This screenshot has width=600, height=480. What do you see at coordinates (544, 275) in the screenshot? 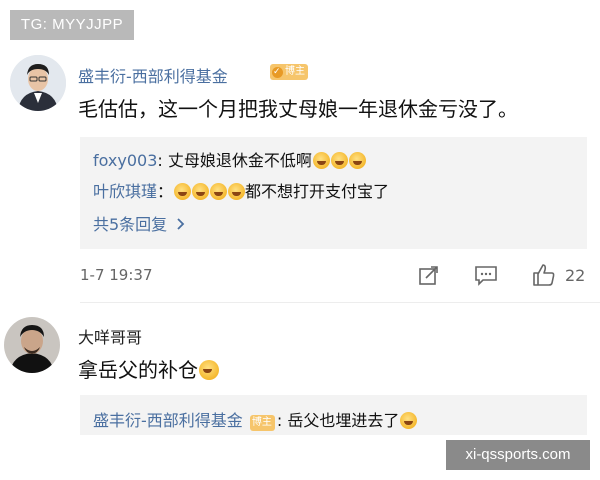
I see `like-icon` at bounding box center [544, 275].